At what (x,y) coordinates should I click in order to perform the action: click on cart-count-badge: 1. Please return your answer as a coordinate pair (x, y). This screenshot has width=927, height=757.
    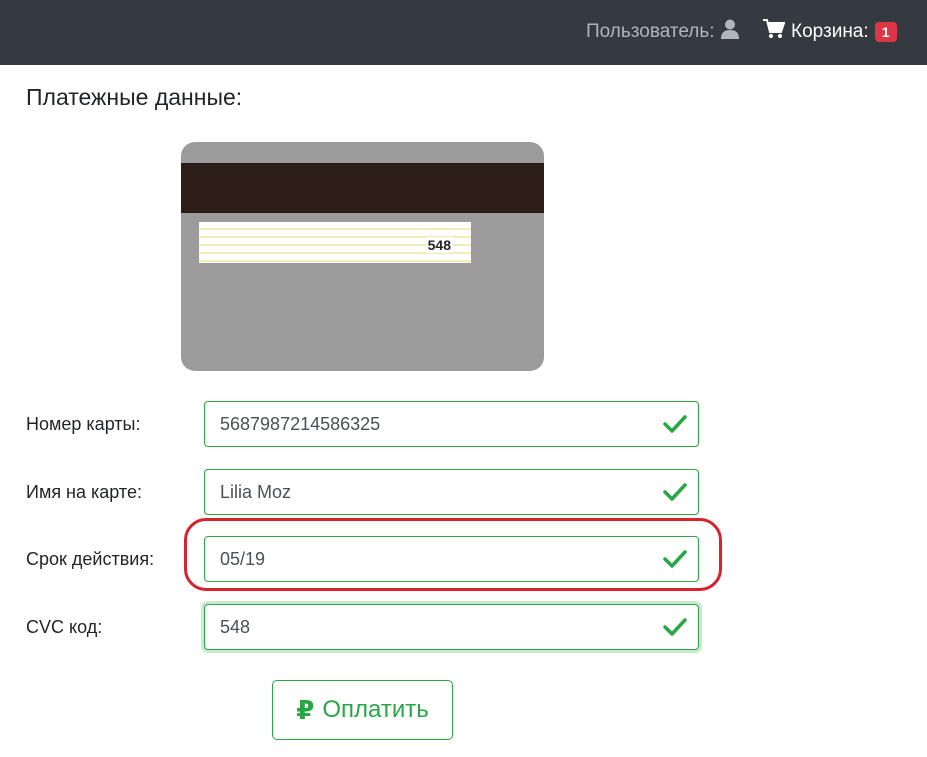
    Looking at the image, I should click on (885, 32).